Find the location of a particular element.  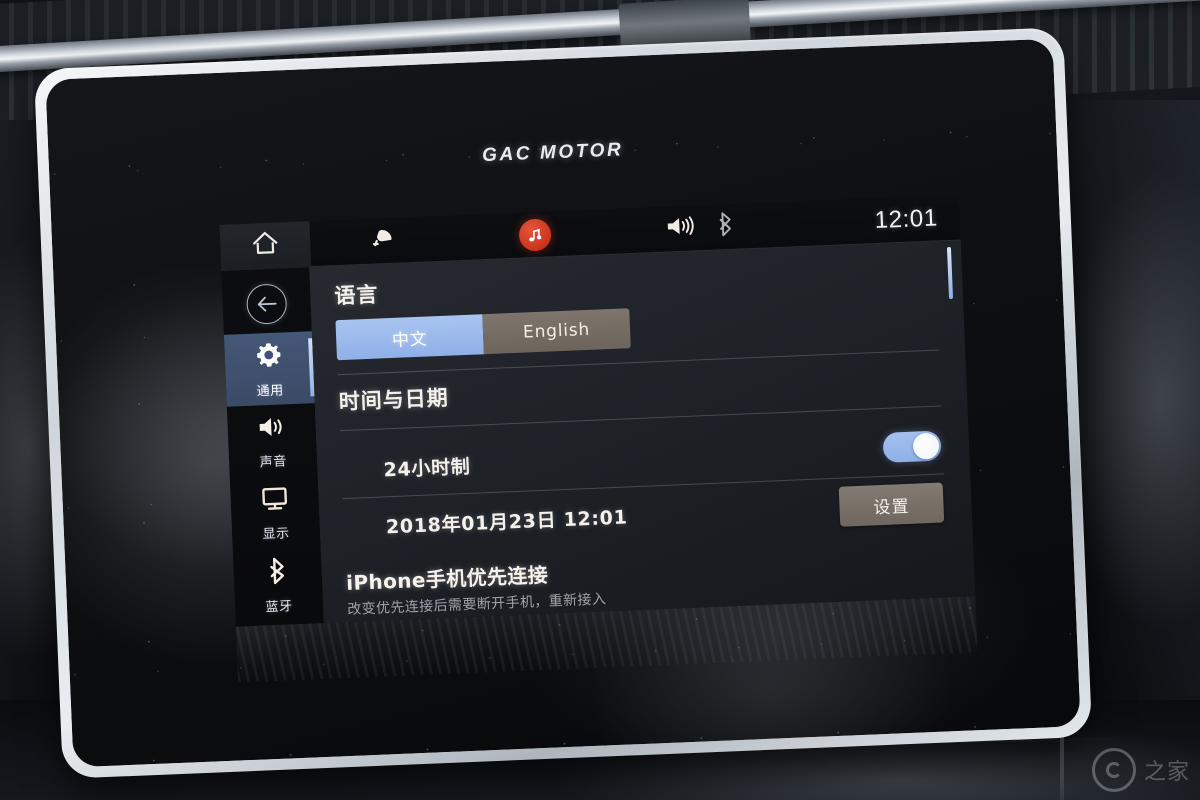

settings-sidebar: 通用 声音 显示 蓝牙 is located at coordinates (272, 447).